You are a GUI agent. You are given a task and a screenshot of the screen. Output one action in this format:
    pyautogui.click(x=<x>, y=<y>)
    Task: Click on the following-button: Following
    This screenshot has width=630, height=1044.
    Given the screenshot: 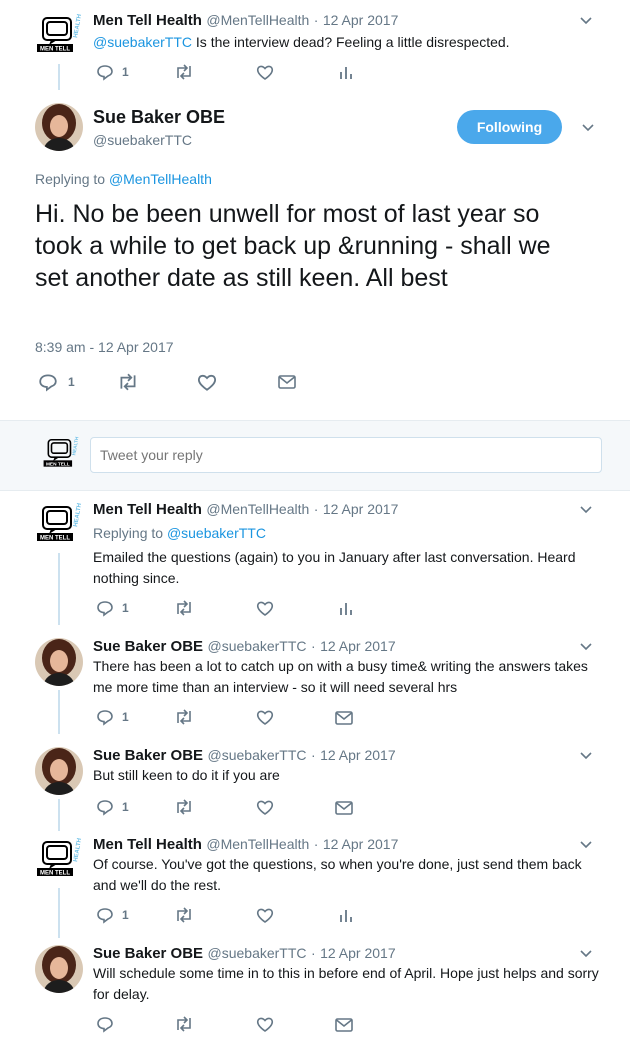 What is the action you would take?
    pyautogui.click(x=509, y=127)
    